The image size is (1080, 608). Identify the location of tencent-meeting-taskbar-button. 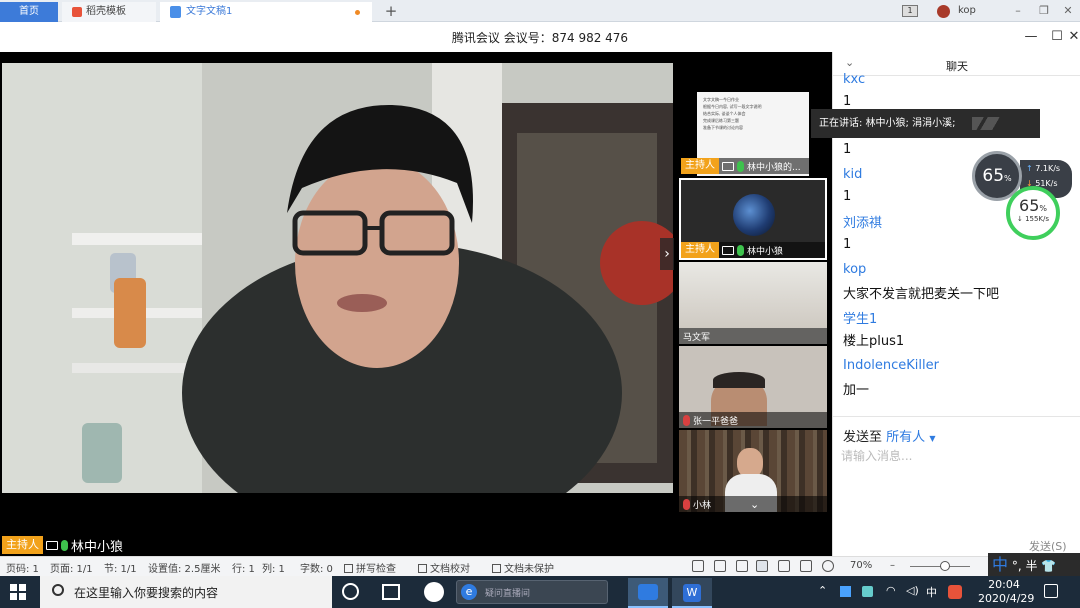
(648, 593).